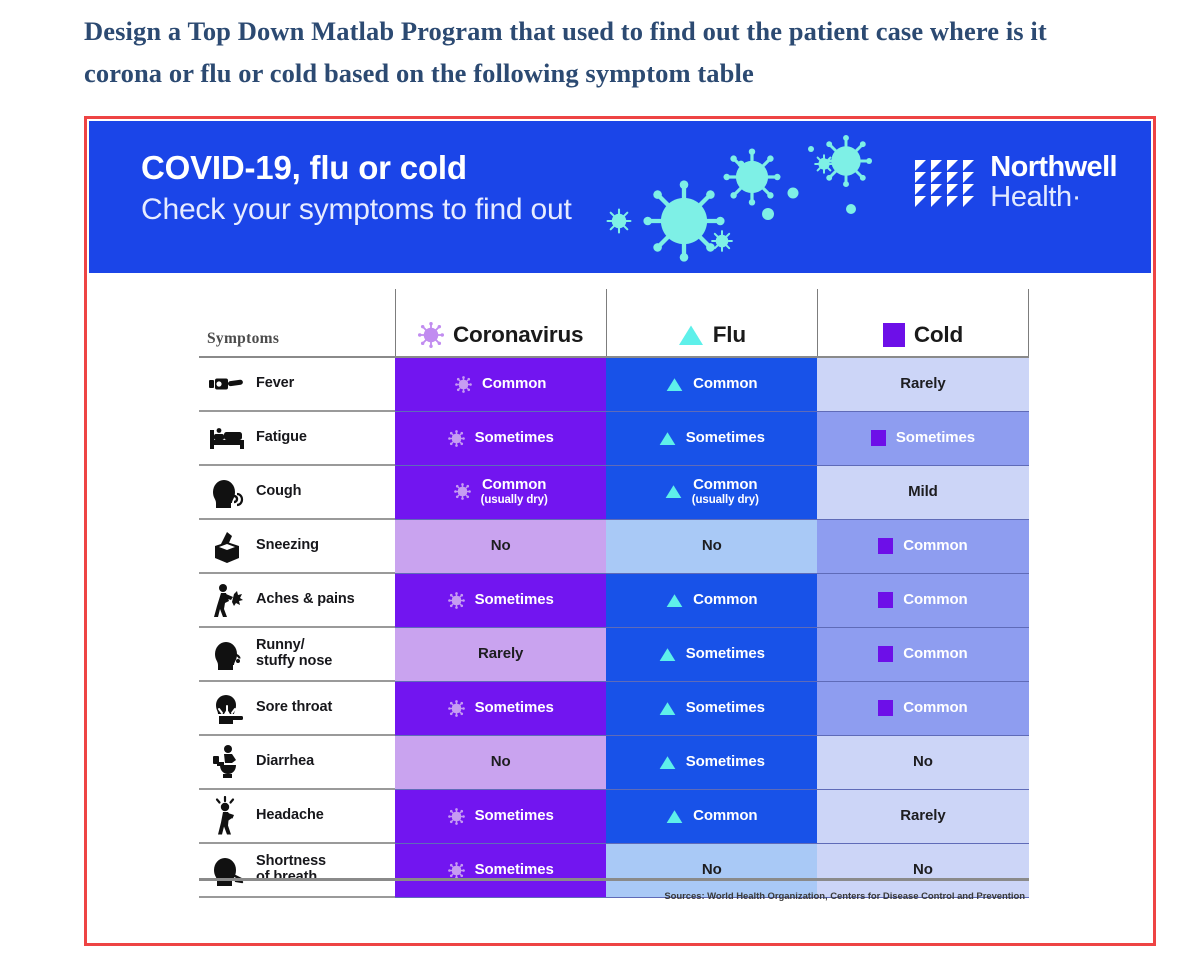 The width and height of the screenshot is (1200, 958). What do you see at coordinates (945, 183) in the screenshot?
I see `northwell-triangle-grid-icon` at bounding box center [945, 183].